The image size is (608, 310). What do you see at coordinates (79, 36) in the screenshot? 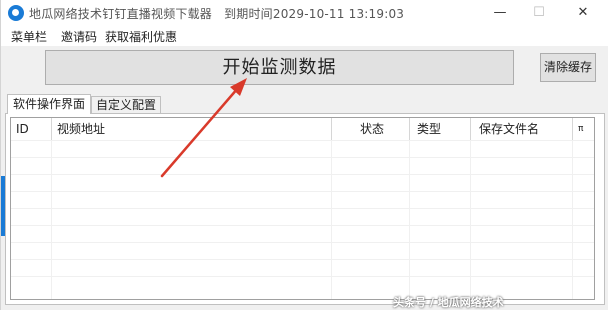
I see `menu-item-invite-code: 邀请码` at bounding box center [79, 36].